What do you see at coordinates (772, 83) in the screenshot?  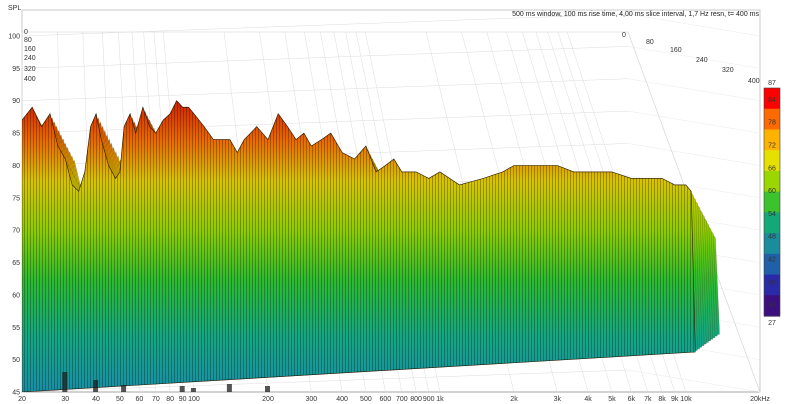 I see `colorbar-max-label: 87` at bounding box center [772, 83].